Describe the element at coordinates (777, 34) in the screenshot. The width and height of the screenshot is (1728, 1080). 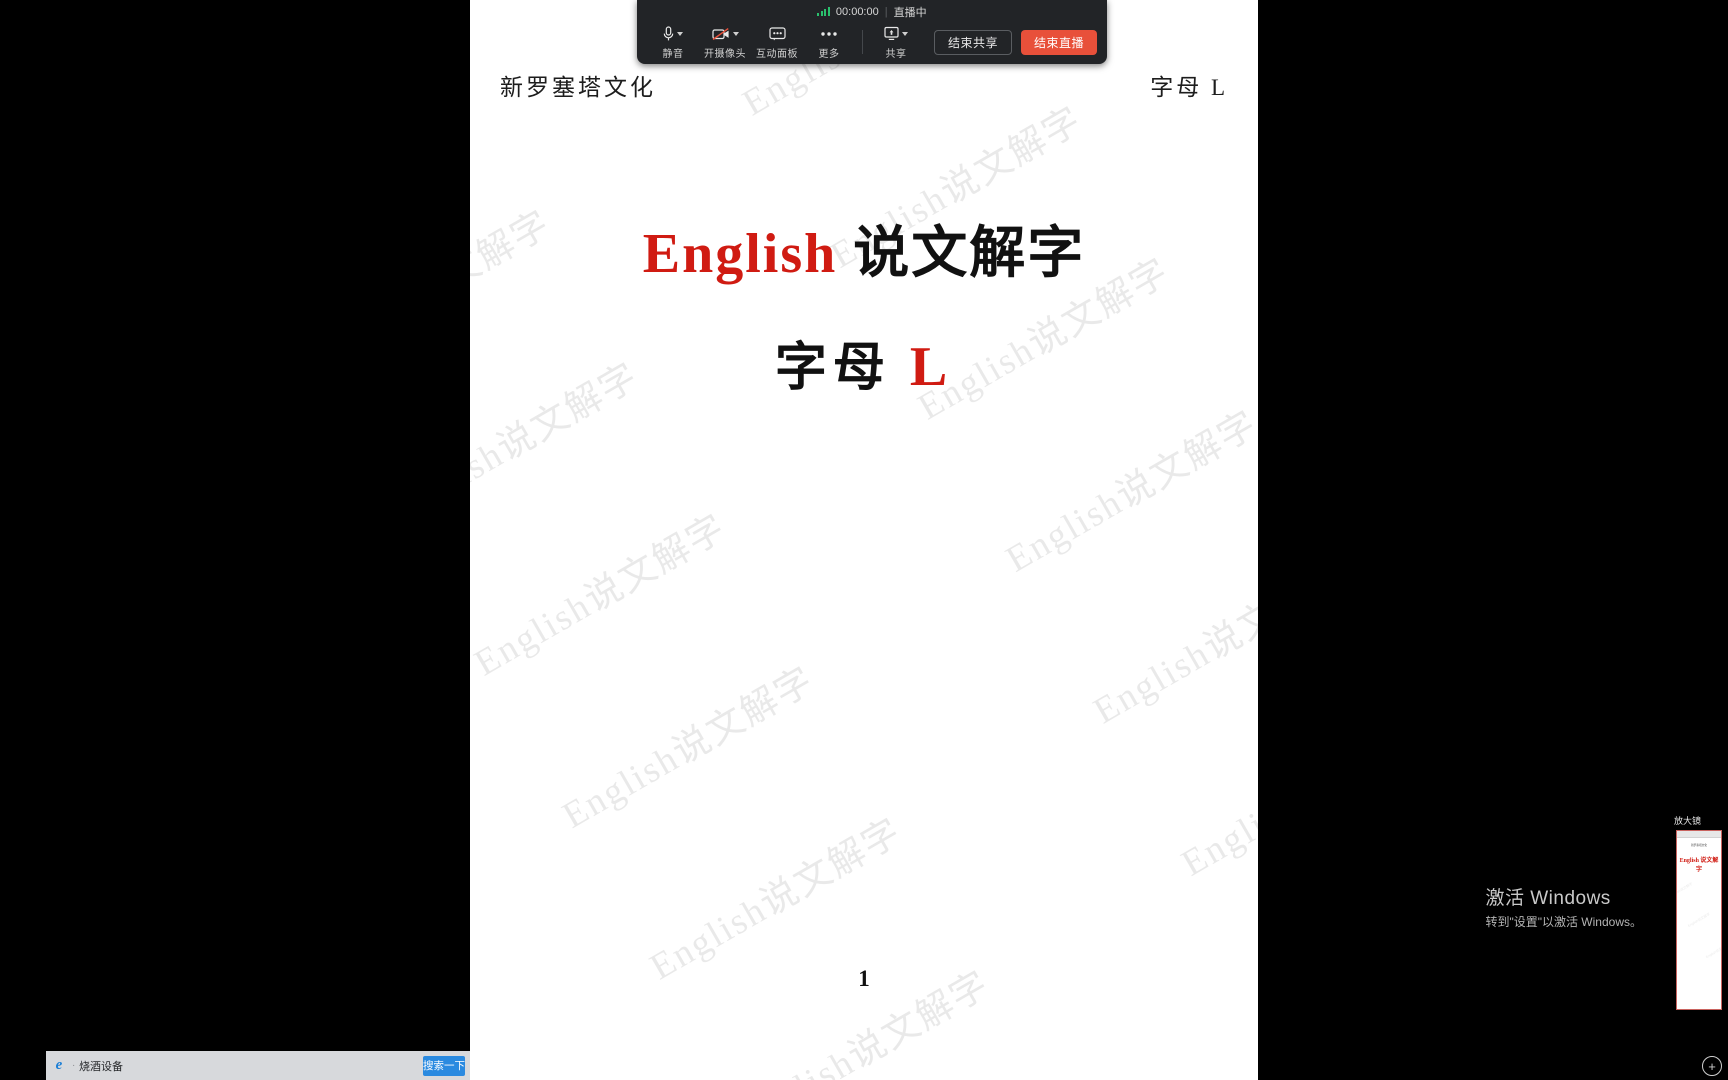
I see `chat-panel-icon` at that location.